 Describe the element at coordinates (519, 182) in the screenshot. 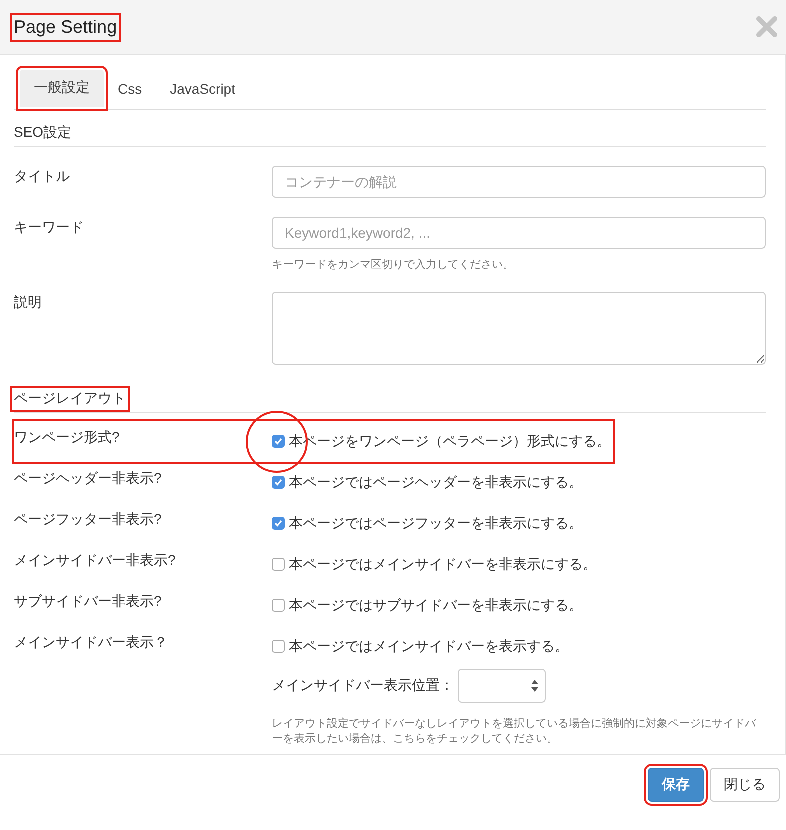

I see `input-field: コンテナーの解説` at that location.